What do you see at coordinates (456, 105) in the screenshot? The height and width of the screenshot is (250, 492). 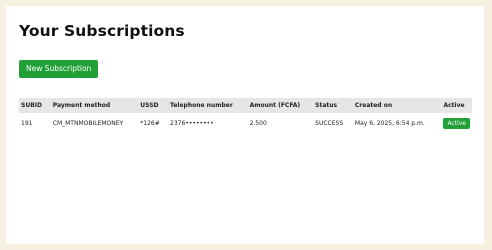 I see `column-active: Active` at bounding box center [456, 105].